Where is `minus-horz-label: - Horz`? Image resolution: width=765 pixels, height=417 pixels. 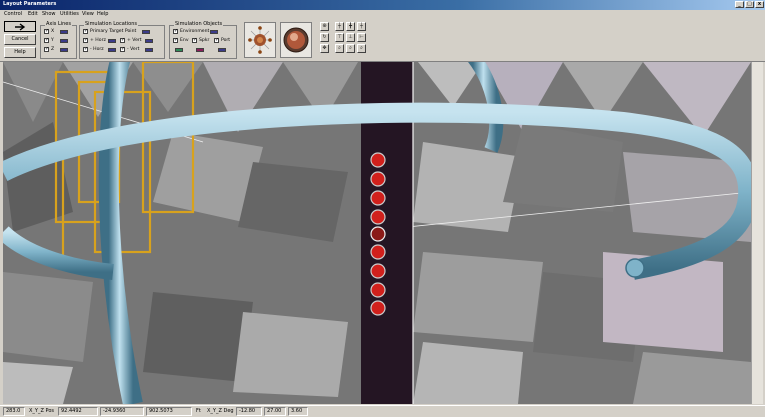 minus-horz-label: - Horz is located at coordinates (97, 49).